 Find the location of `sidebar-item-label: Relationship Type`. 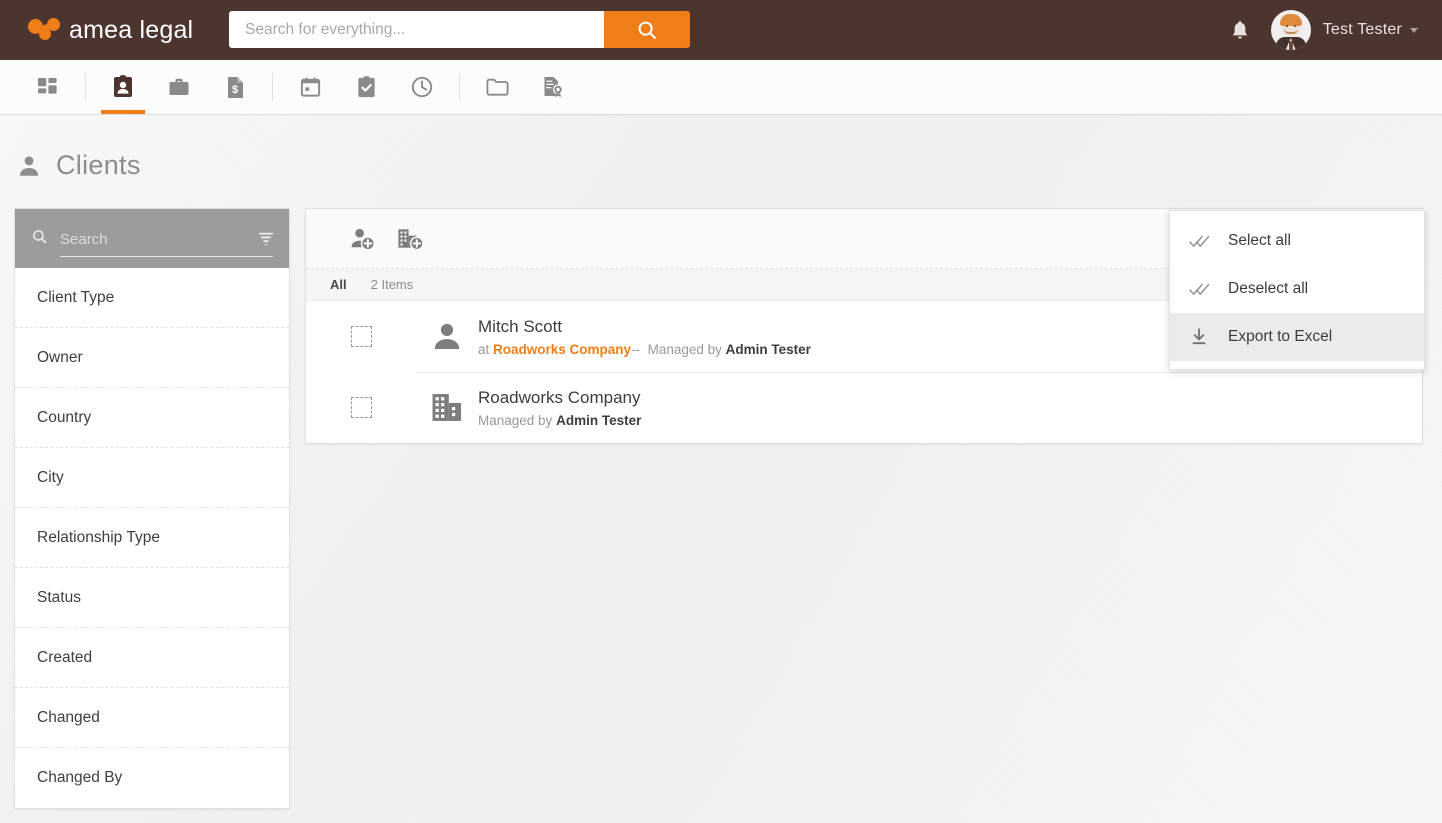

sidebar-item-label: Relationship Type is located at coordinates (98, 537).